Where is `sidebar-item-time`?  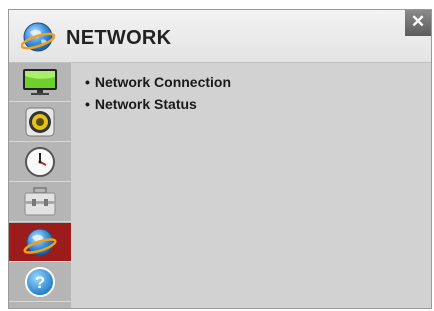
sidebar-item-time is located at coordinates (40, 162).